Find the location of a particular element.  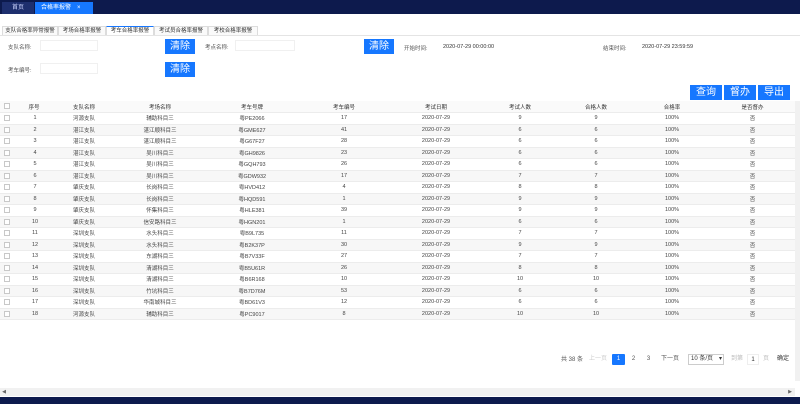

scroll-left-icon: ◀ is located at coordinates (4, 392).